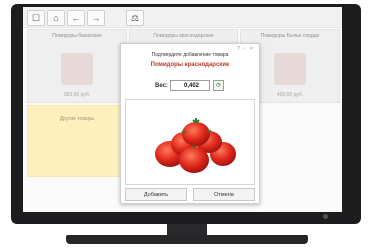 The height and width of the screenshot is (248, 373). Describe the element at coordinates (156, 194) in the screenshot. I see `add-button: Добавить` at that location.